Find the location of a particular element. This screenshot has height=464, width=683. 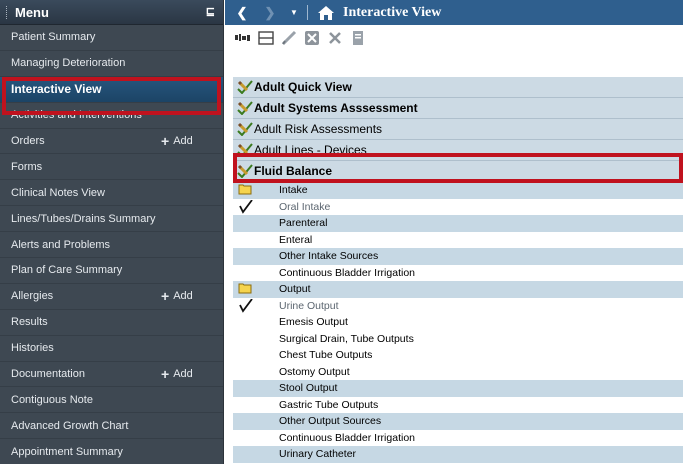

tree-row: Other Intake Sources is located at coordinates (458, 256).